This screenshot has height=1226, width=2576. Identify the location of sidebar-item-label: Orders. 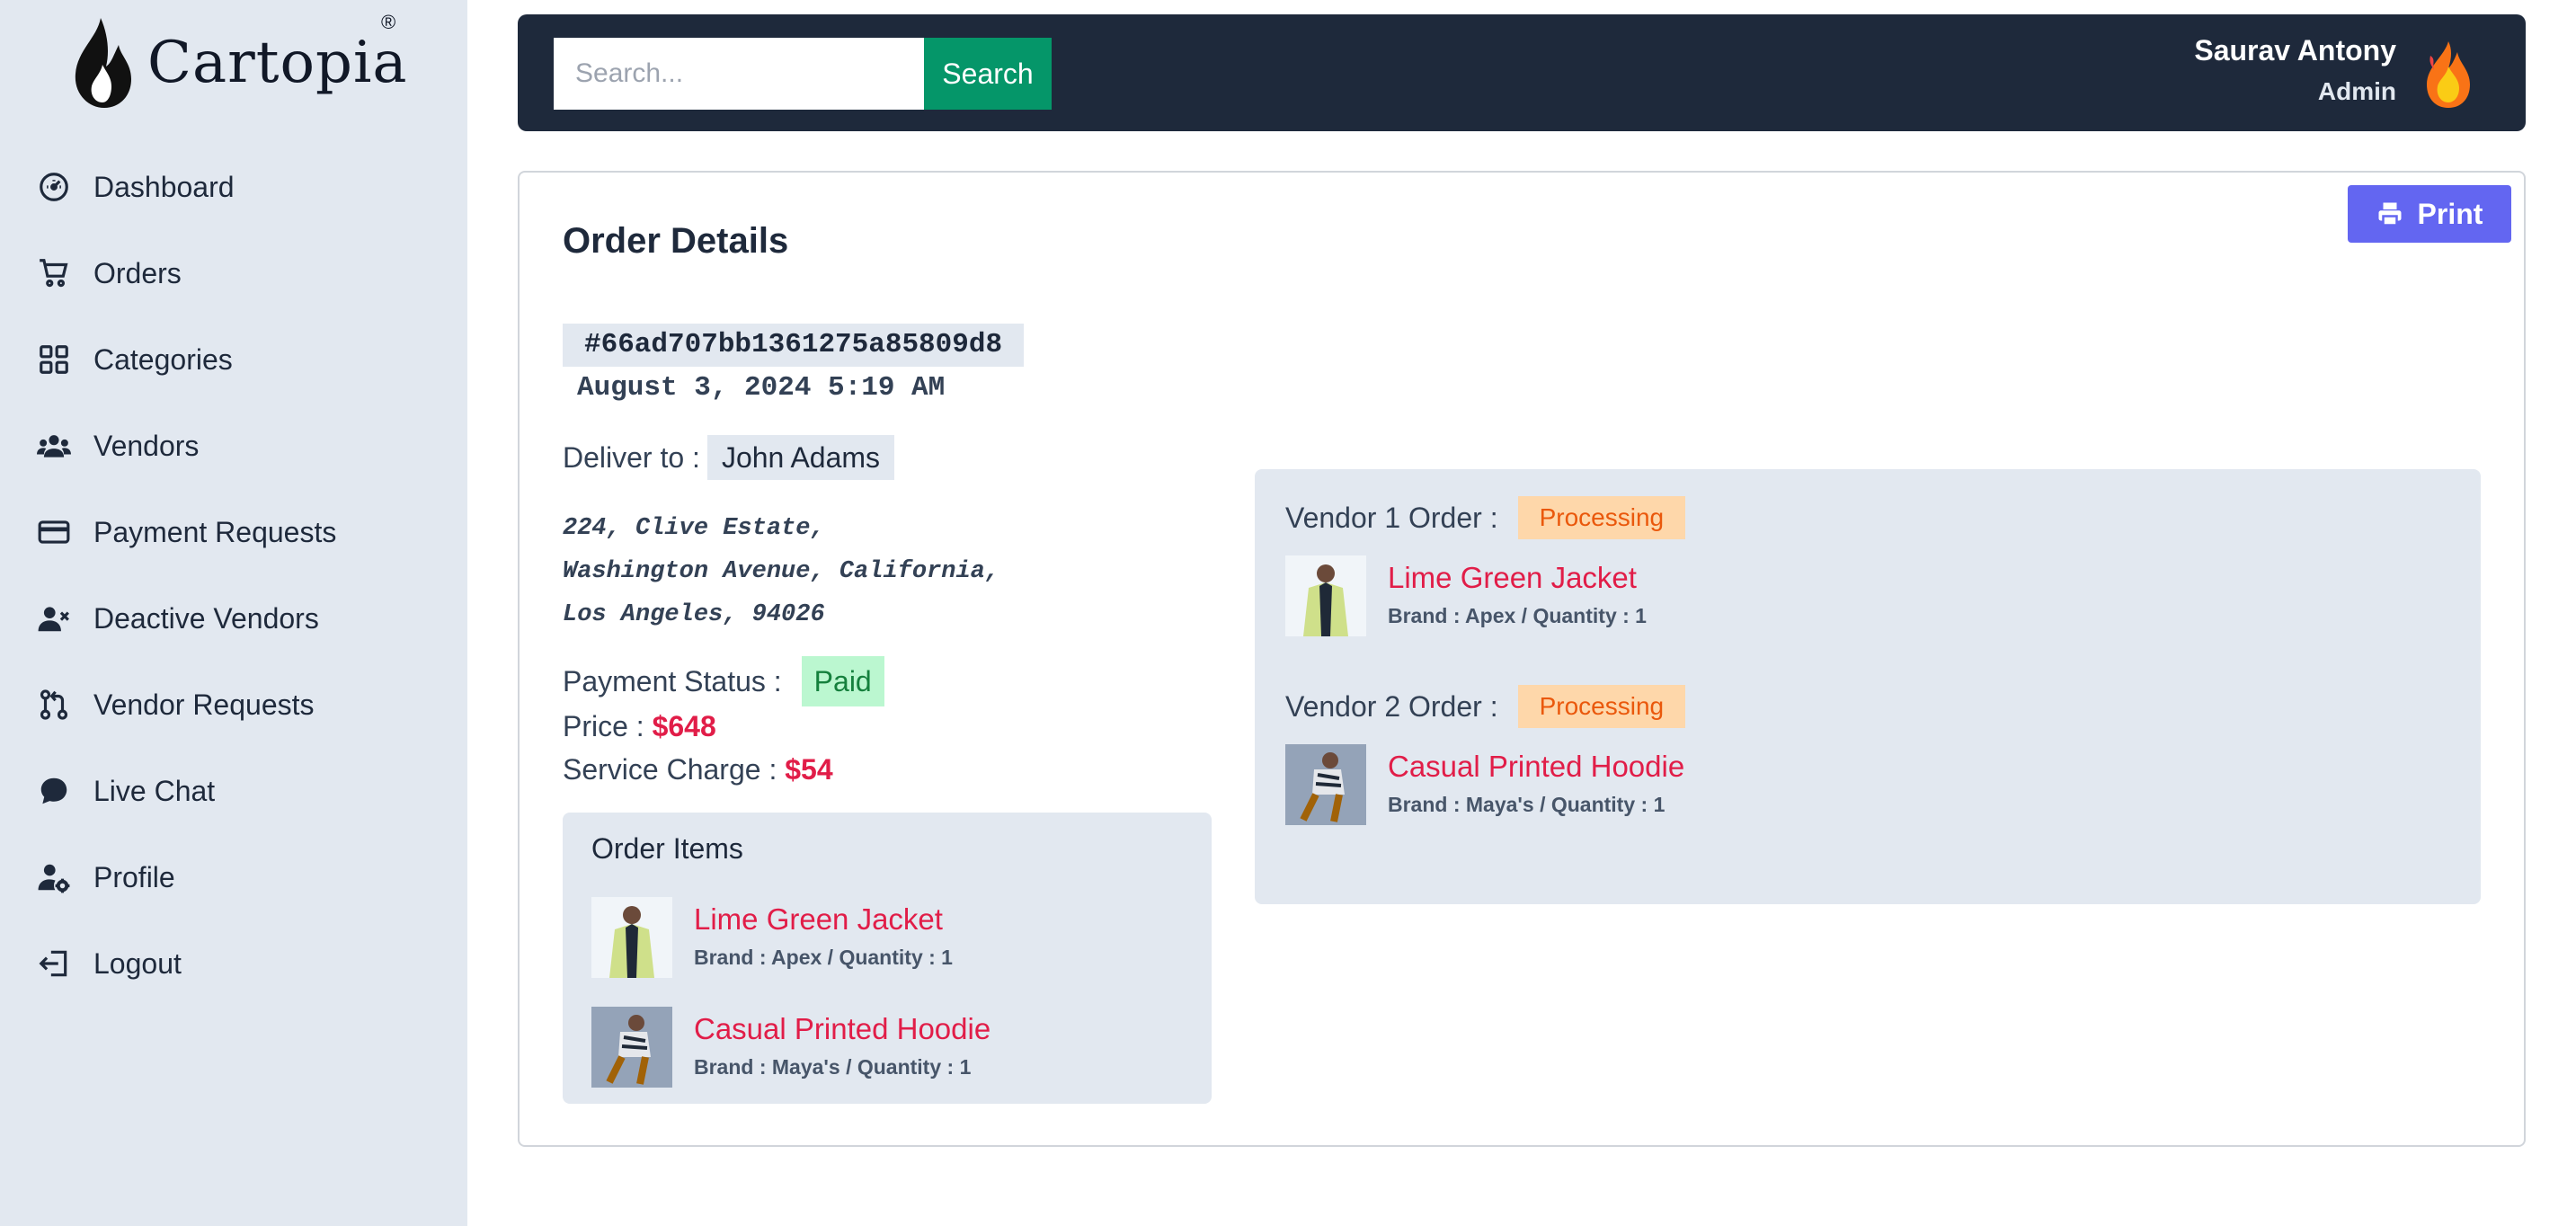
(137, 272).